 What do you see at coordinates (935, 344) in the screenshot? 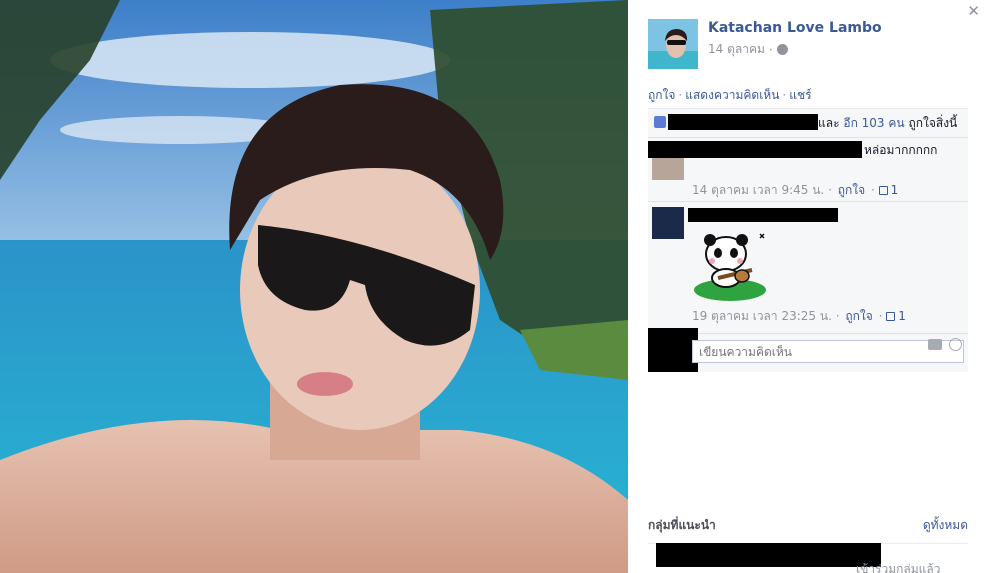
I see `camera-icon` at bounding box center [935, 344].